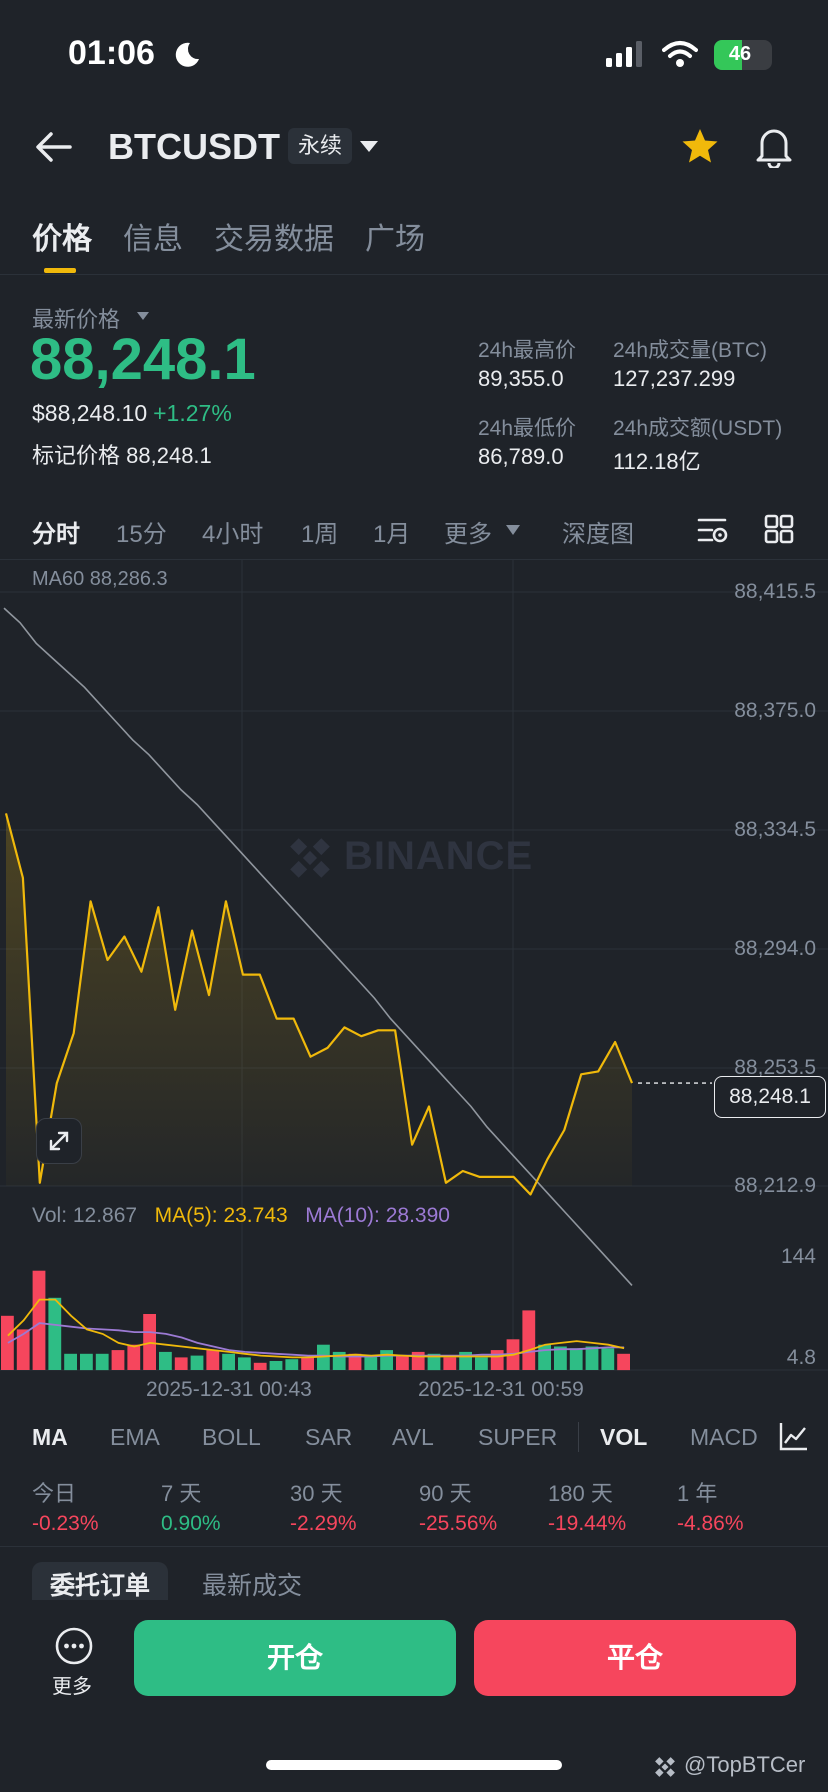 The image size is (828, 1792). I want to click on symbol-title: BTCUSDT, so click(194, 147).